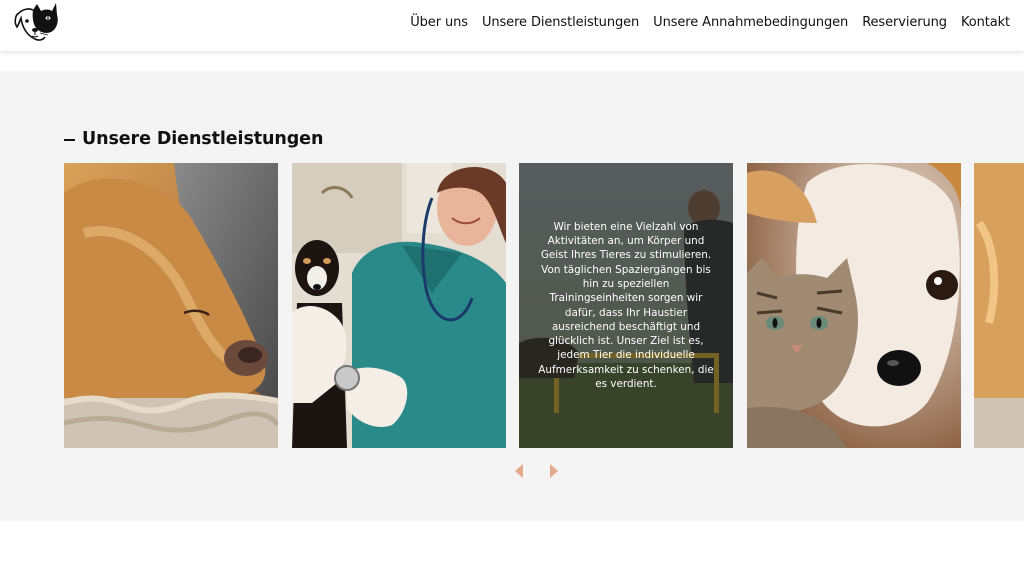 Image resolution: width=1024 pixels, height=561 pixels. I want to click on nav-link-reservierung: Reservierung, so click(904, 22).